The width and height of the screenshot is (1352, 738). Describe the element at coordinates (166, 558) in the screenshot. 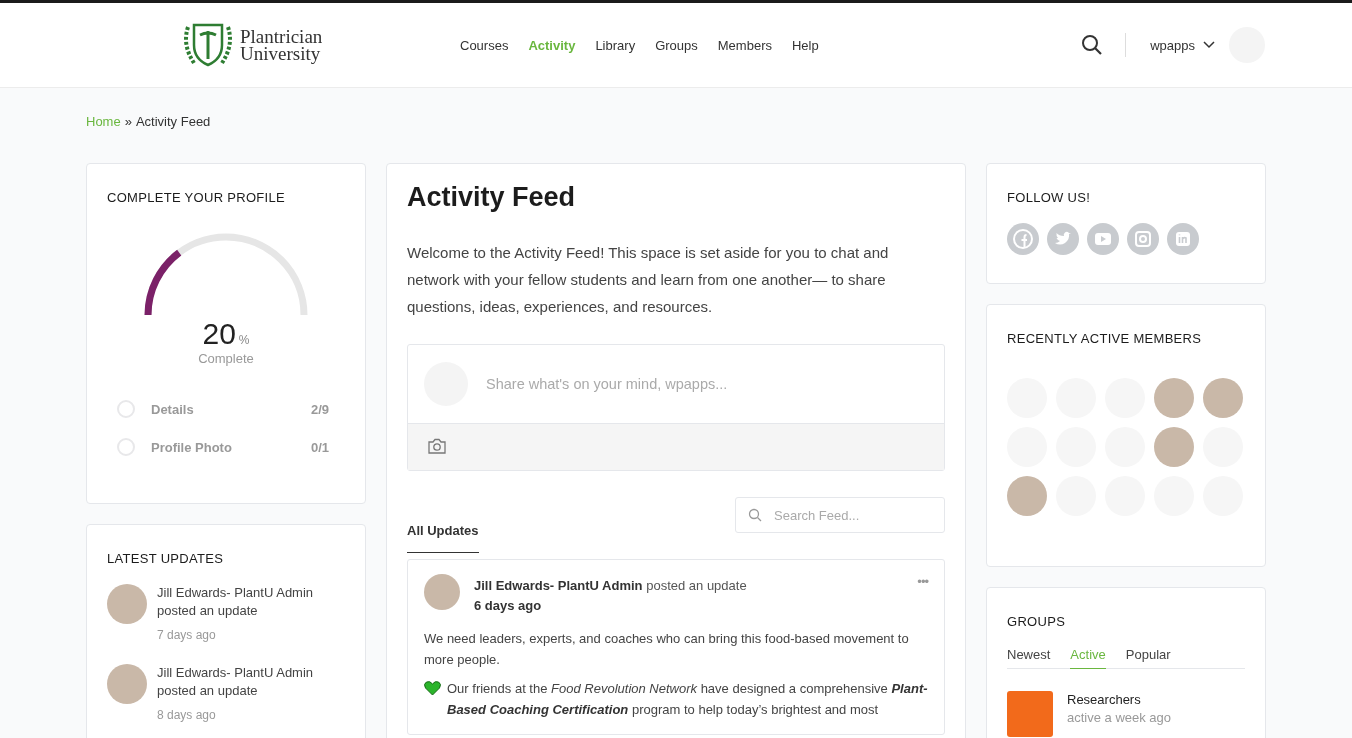

I see `card-title: LATEST UPDATES` at that location.